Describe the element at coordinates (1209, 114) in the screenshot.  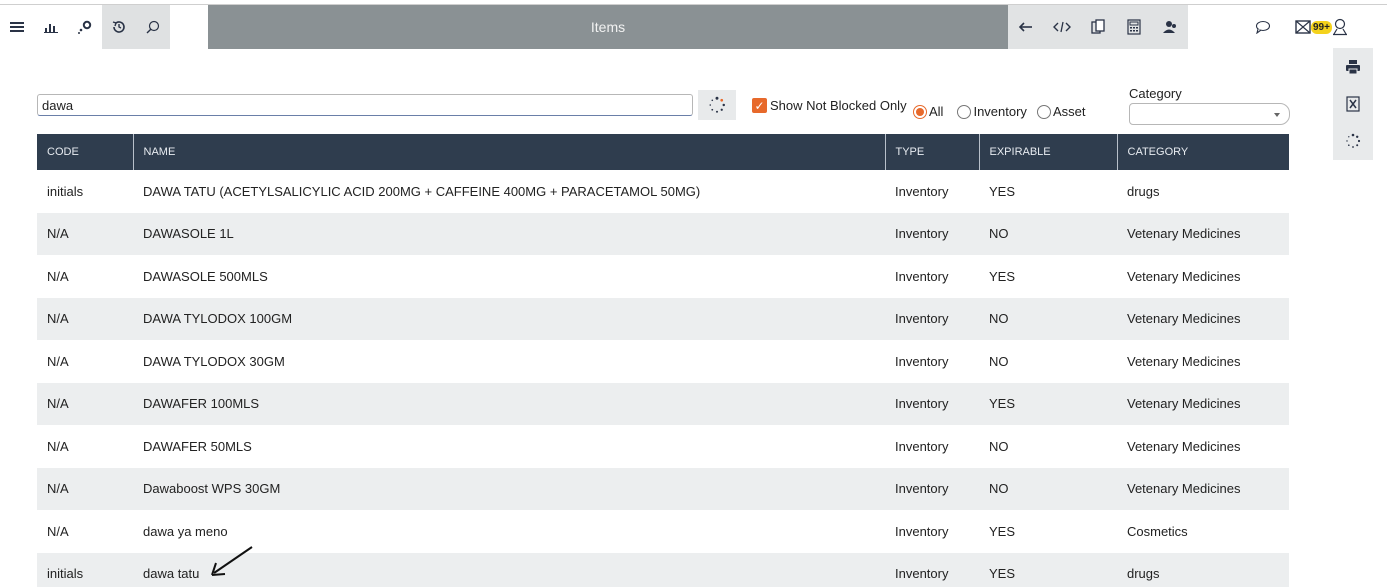
I see `category-select` at that location.